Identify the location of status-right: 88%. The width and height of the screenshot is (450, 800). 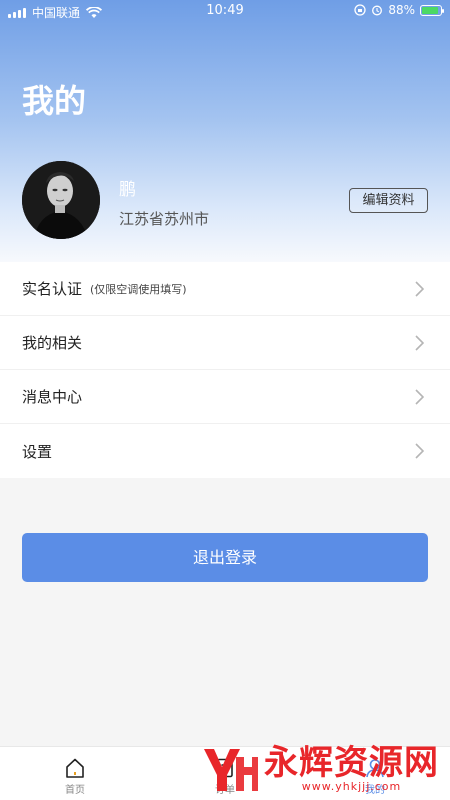
(399, 10).